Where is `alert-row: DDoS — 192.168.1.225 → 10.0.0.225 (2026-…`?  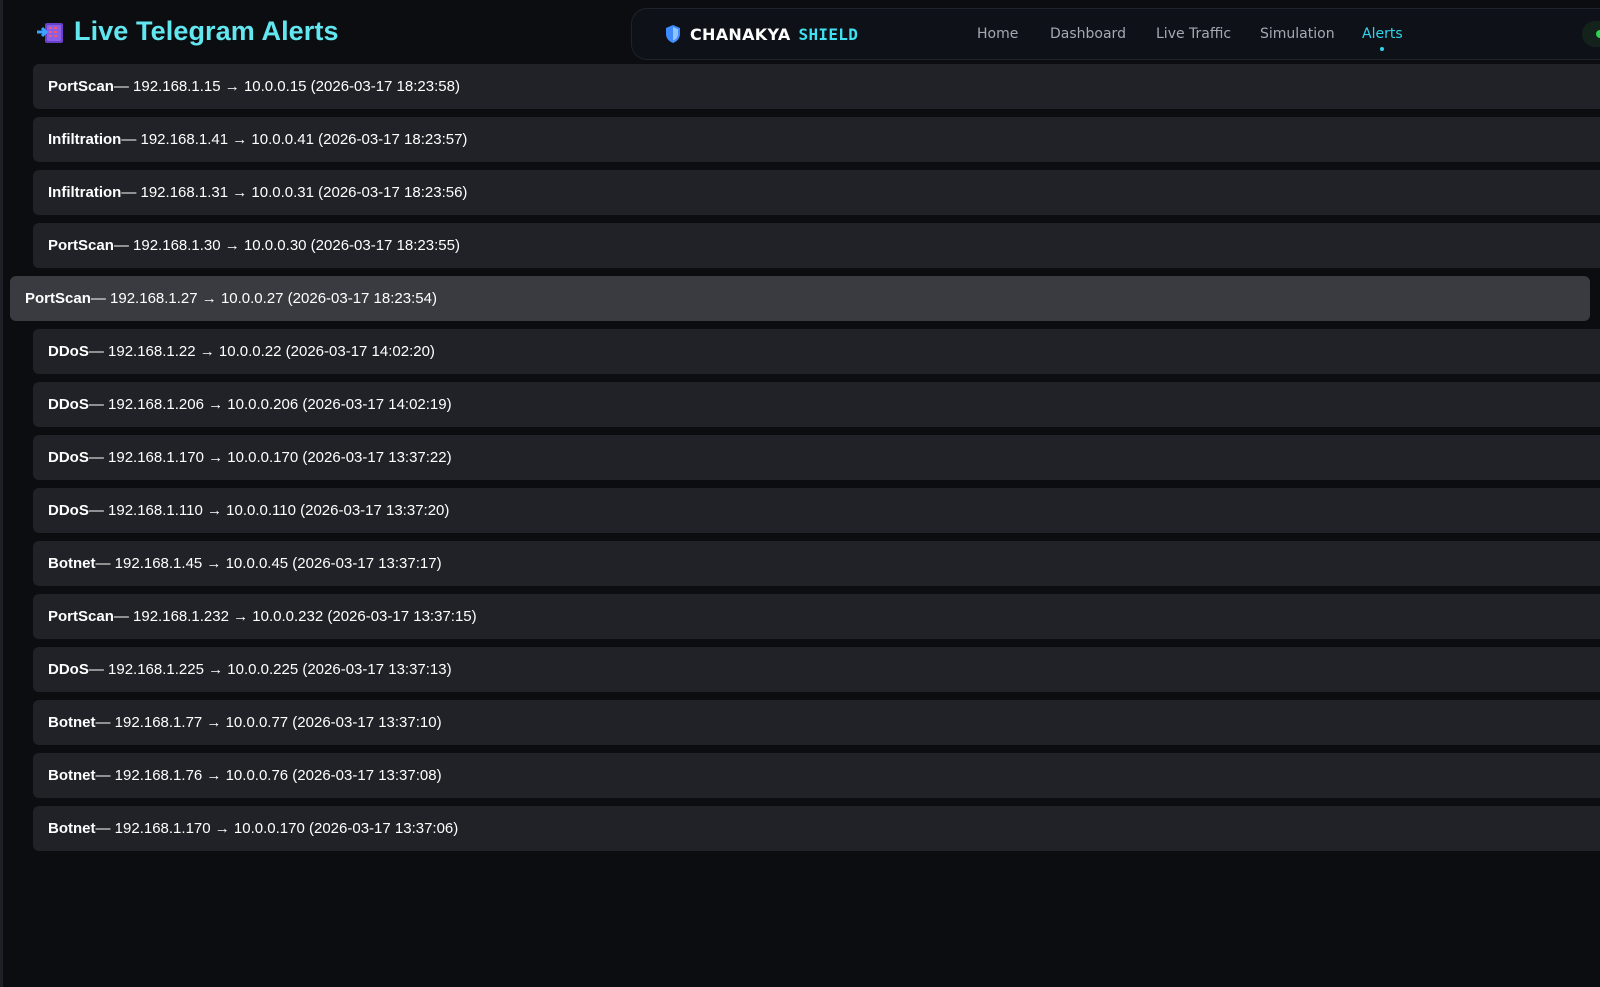 alert-row: DDoS — 192.168.1.225 → 10.0.0.225 (2026-… is located at coordinates (816, 669).